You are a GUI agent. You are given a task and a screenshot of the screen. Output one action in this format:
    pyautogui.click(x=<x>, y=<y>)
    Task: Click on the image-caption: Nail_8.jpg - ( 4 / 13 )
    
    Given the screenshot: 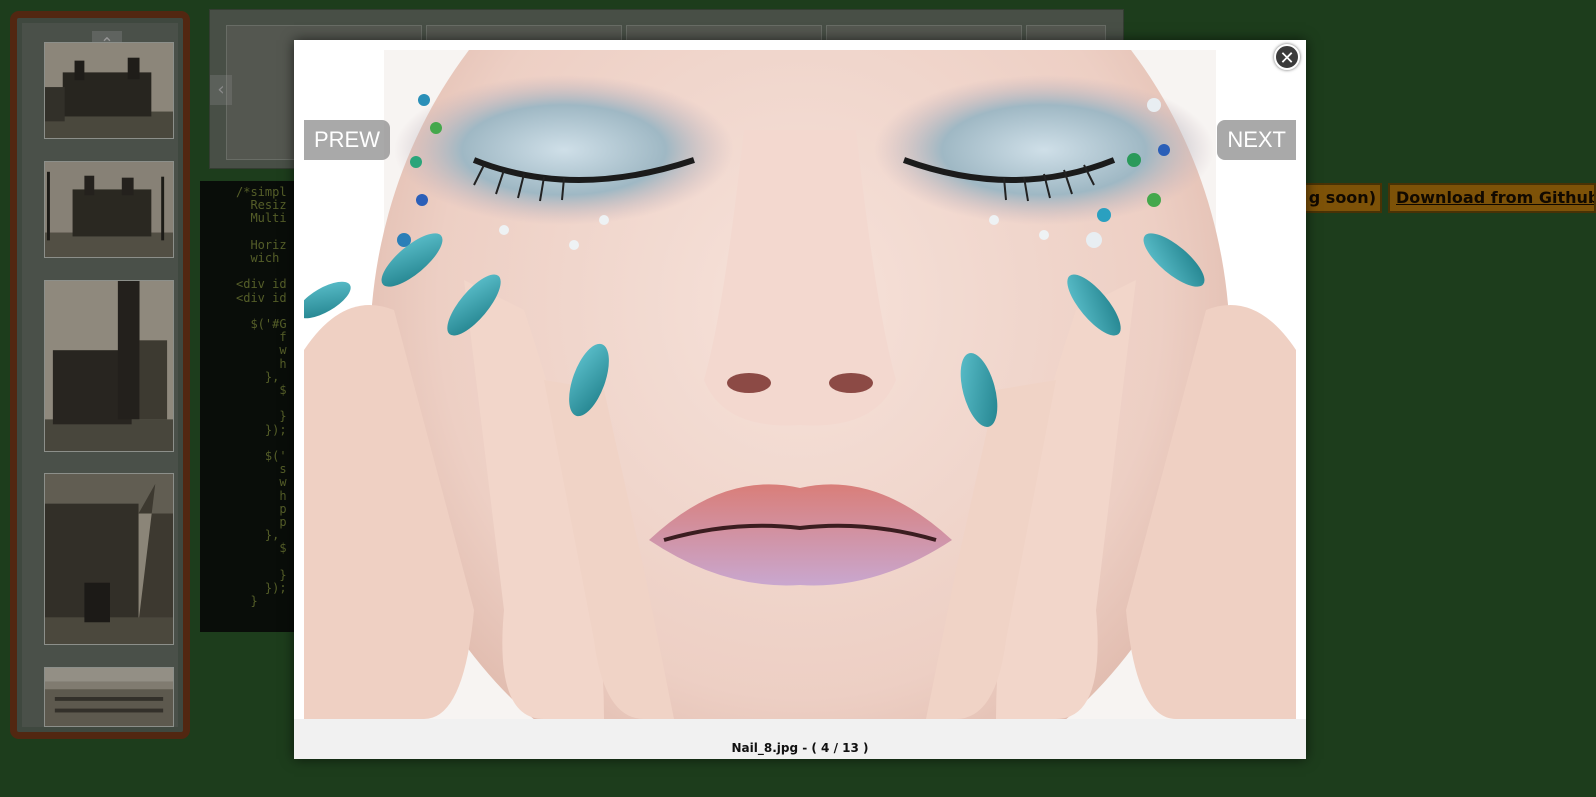 What is the action you would take?
    pyautogui.click(x=800, y=748)
    